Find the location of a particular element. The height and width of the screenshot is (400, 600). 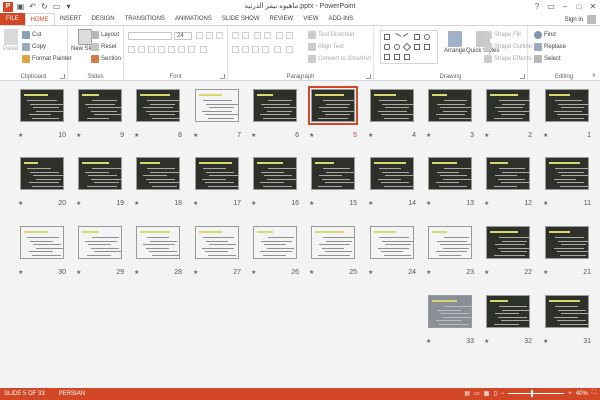

zoom-slider is located at coordinates (536, 393).